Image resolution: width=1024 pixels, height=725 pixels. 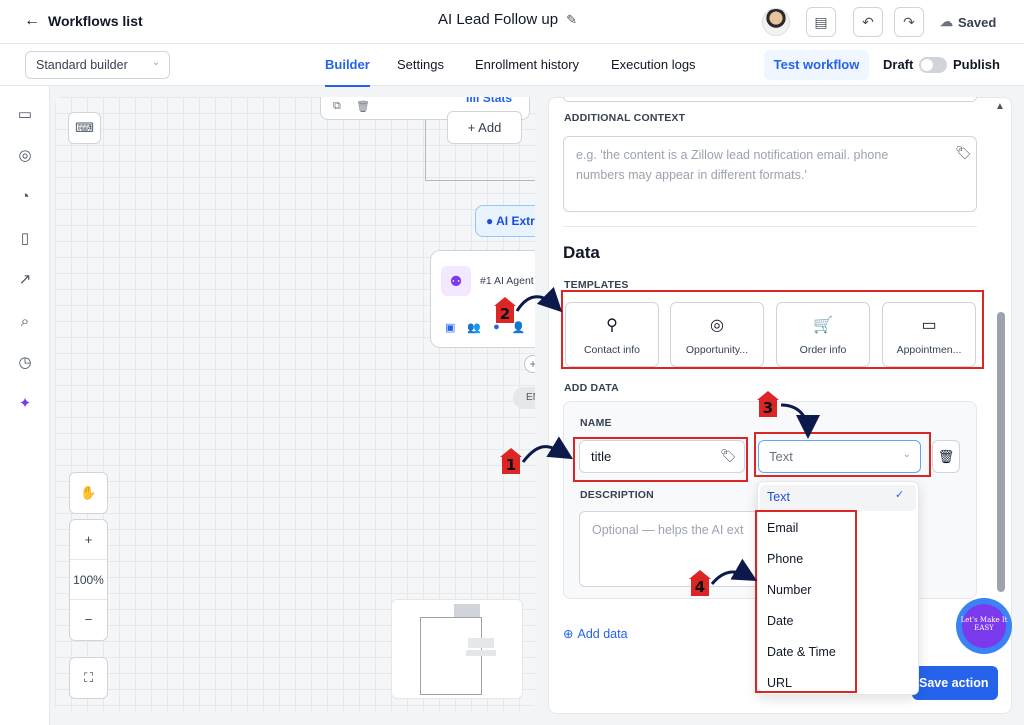 What do you see at coordinates (451, 656) in the screenshot?
I see `minimap-viewport` at bounding box center [451, 656].